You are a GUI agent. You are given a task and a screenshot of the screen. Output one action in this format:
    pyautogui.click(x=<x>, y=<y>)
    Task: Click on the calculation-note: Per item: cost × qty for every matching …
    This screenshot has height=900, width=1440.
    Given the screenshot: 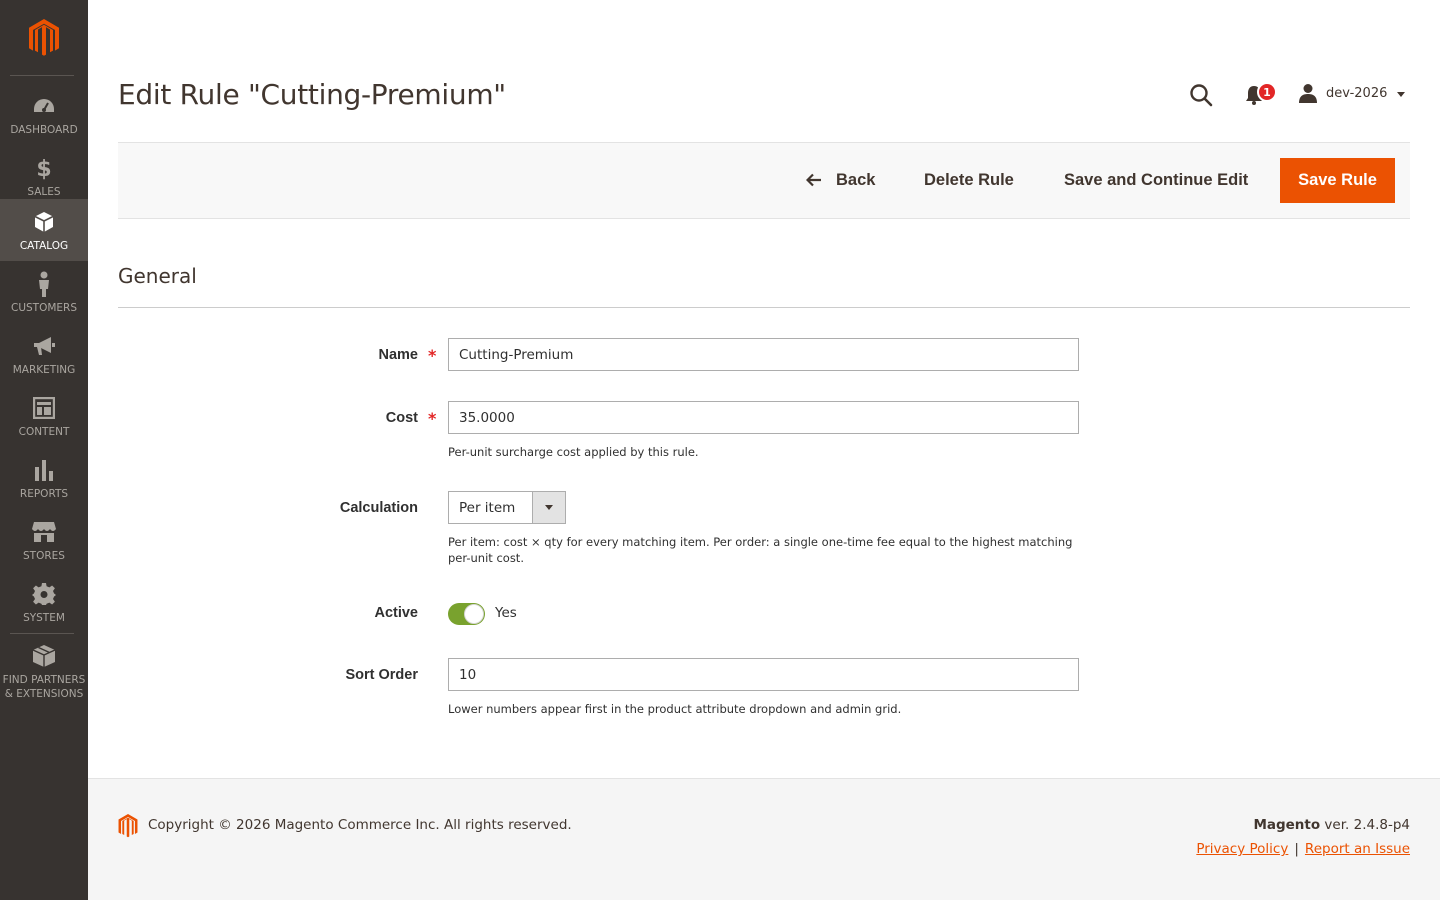 What is the action you would take?
    pyautogui.click(x=760, y=550)
    